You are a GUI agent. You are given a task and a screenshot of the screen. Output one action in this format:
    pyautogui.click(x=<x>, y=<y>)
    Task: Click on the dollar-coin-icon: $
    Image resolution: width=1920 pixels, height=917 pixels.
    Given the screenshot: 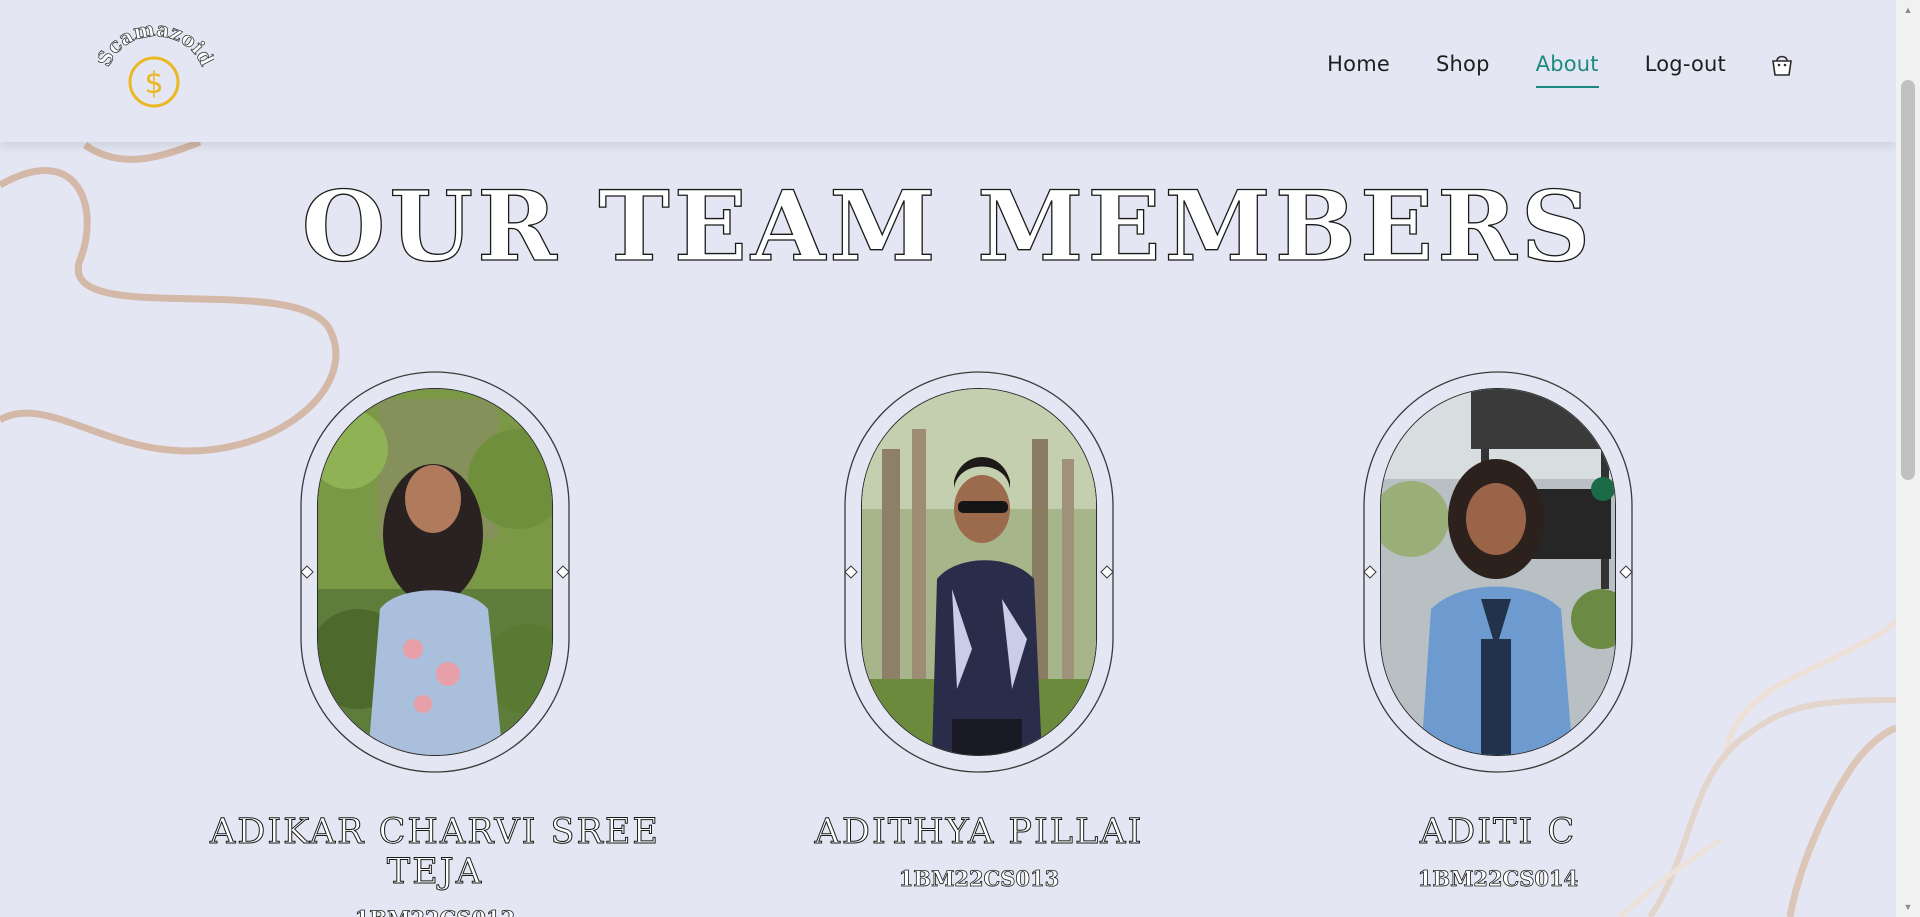 What is the action you would take?
    pyautogui.click(x=154, y=82)
    